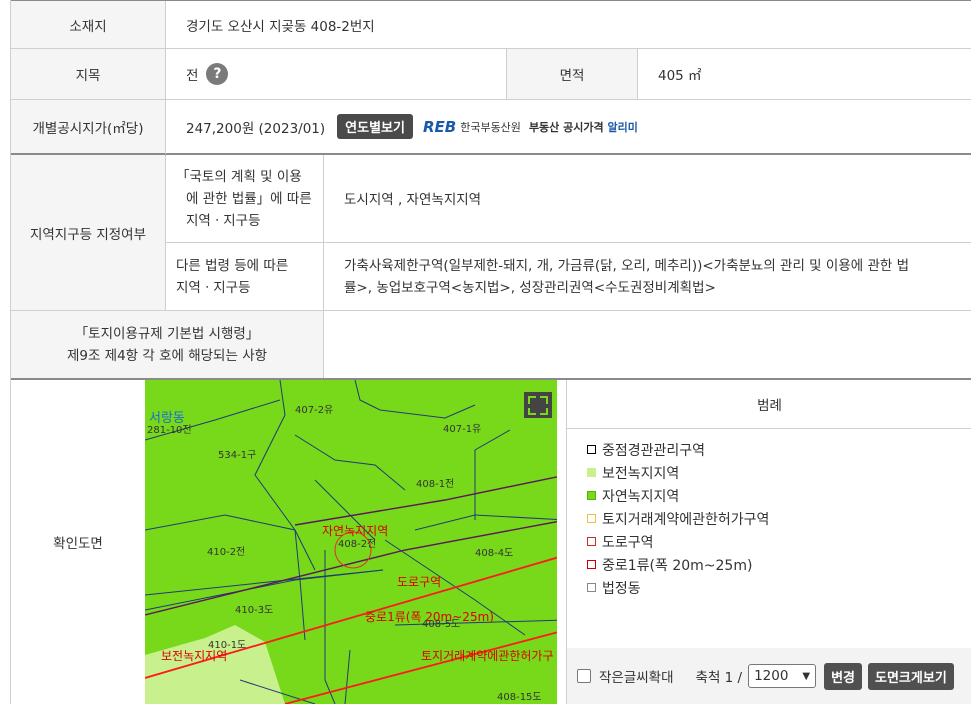  I want to click on chevron-down-icon: ▼, so click(806, 676).